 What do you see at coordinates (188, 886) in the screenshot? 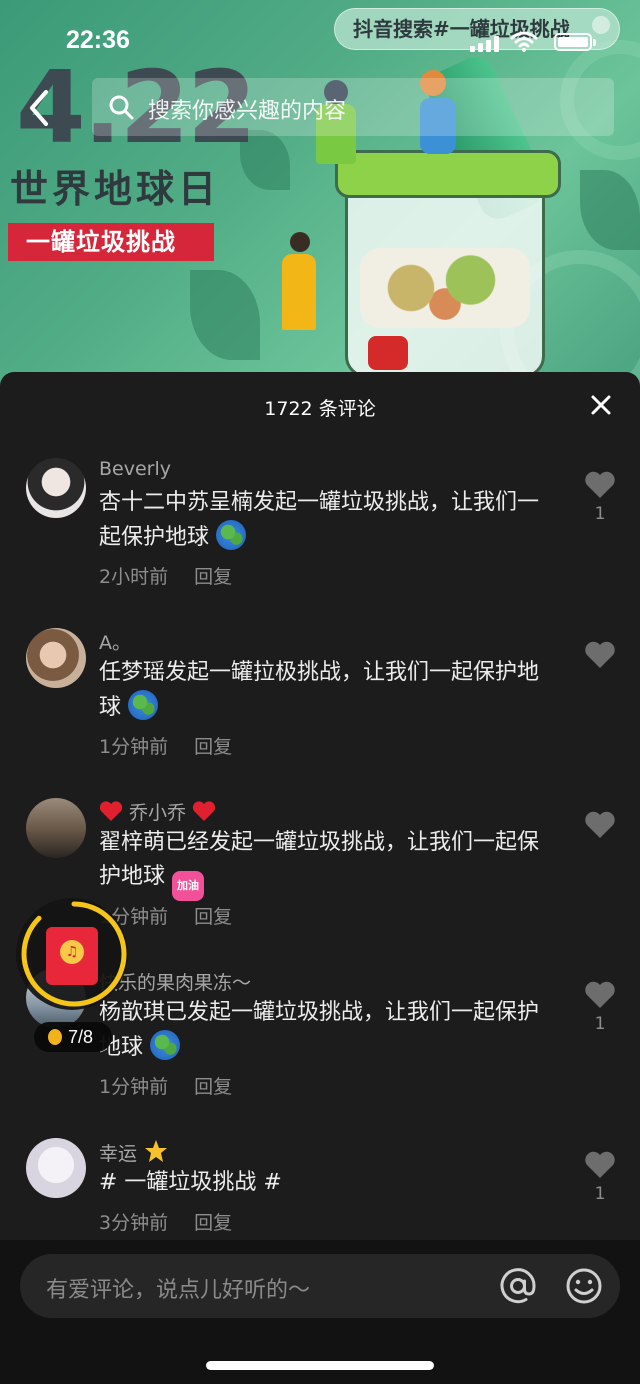
I see `jiayou-emoji-icon: 加油` at bounding box center [188, 886].